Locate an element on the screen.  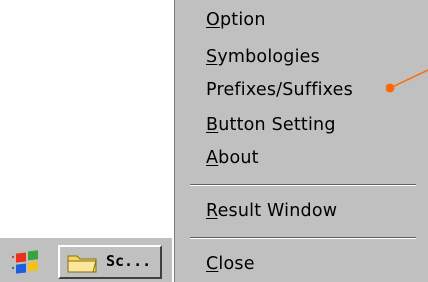
start-button is located at coordinates (28, 261).